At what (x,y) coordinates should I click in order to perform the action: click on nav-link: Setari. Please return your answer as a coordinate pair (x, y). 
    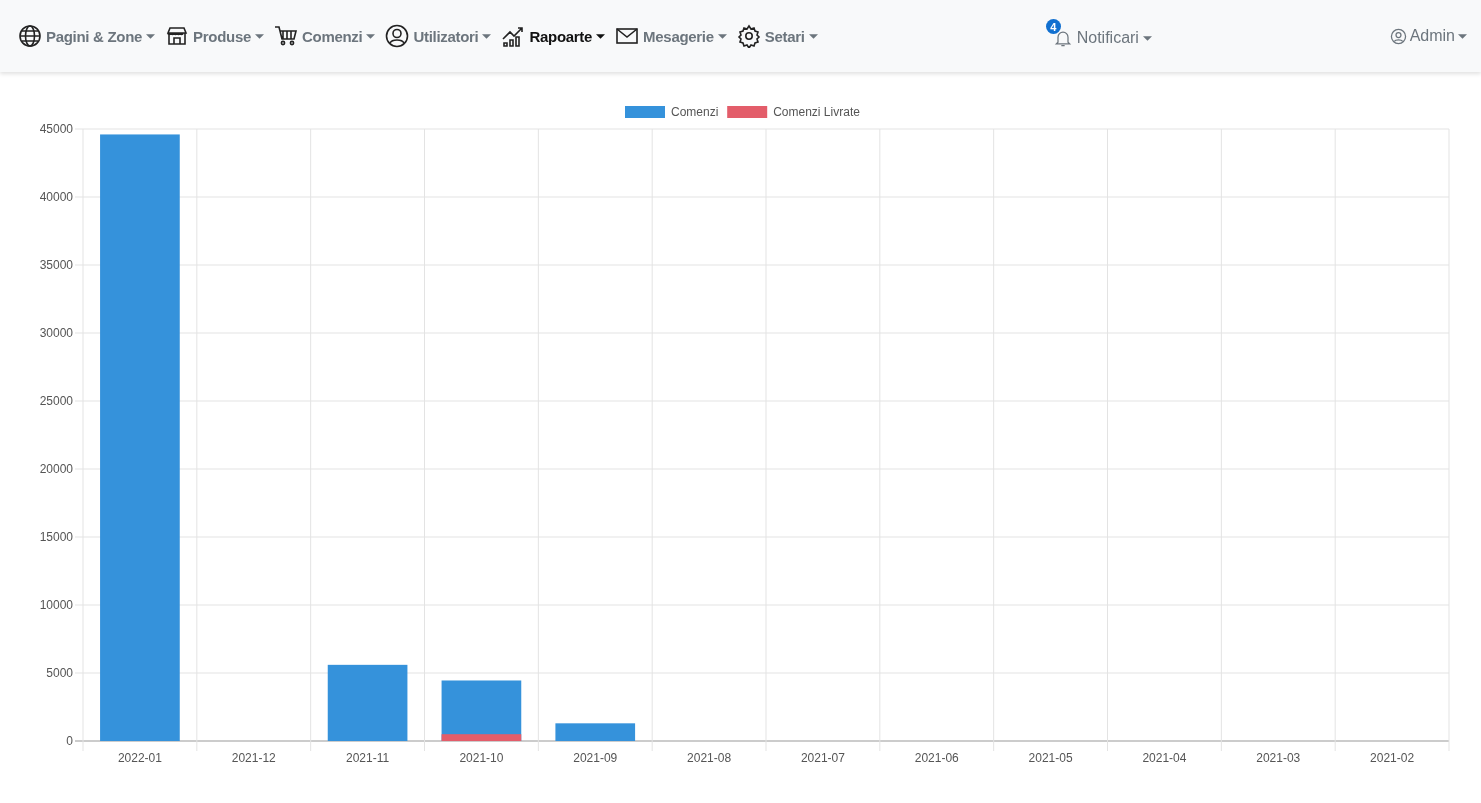
    Looking at the image, I should click on (777, 36).